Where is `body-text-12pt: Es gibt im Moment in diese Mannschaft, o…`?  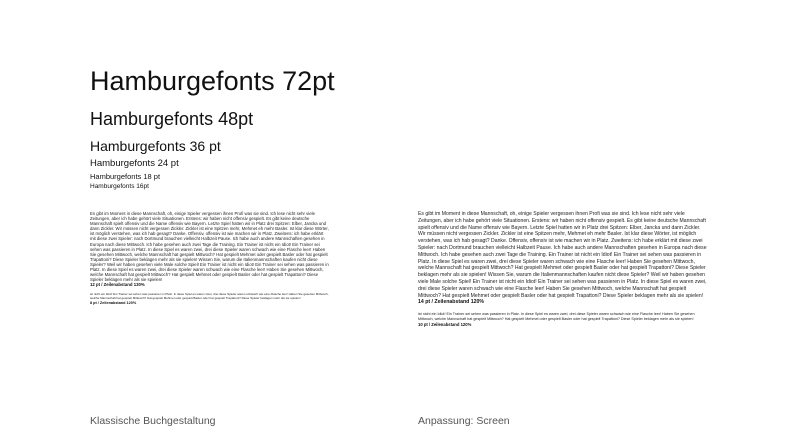
body-text-12pt: Es gibt im Moment in diese Mannschaft, o… is located at coordinates (209, 247).